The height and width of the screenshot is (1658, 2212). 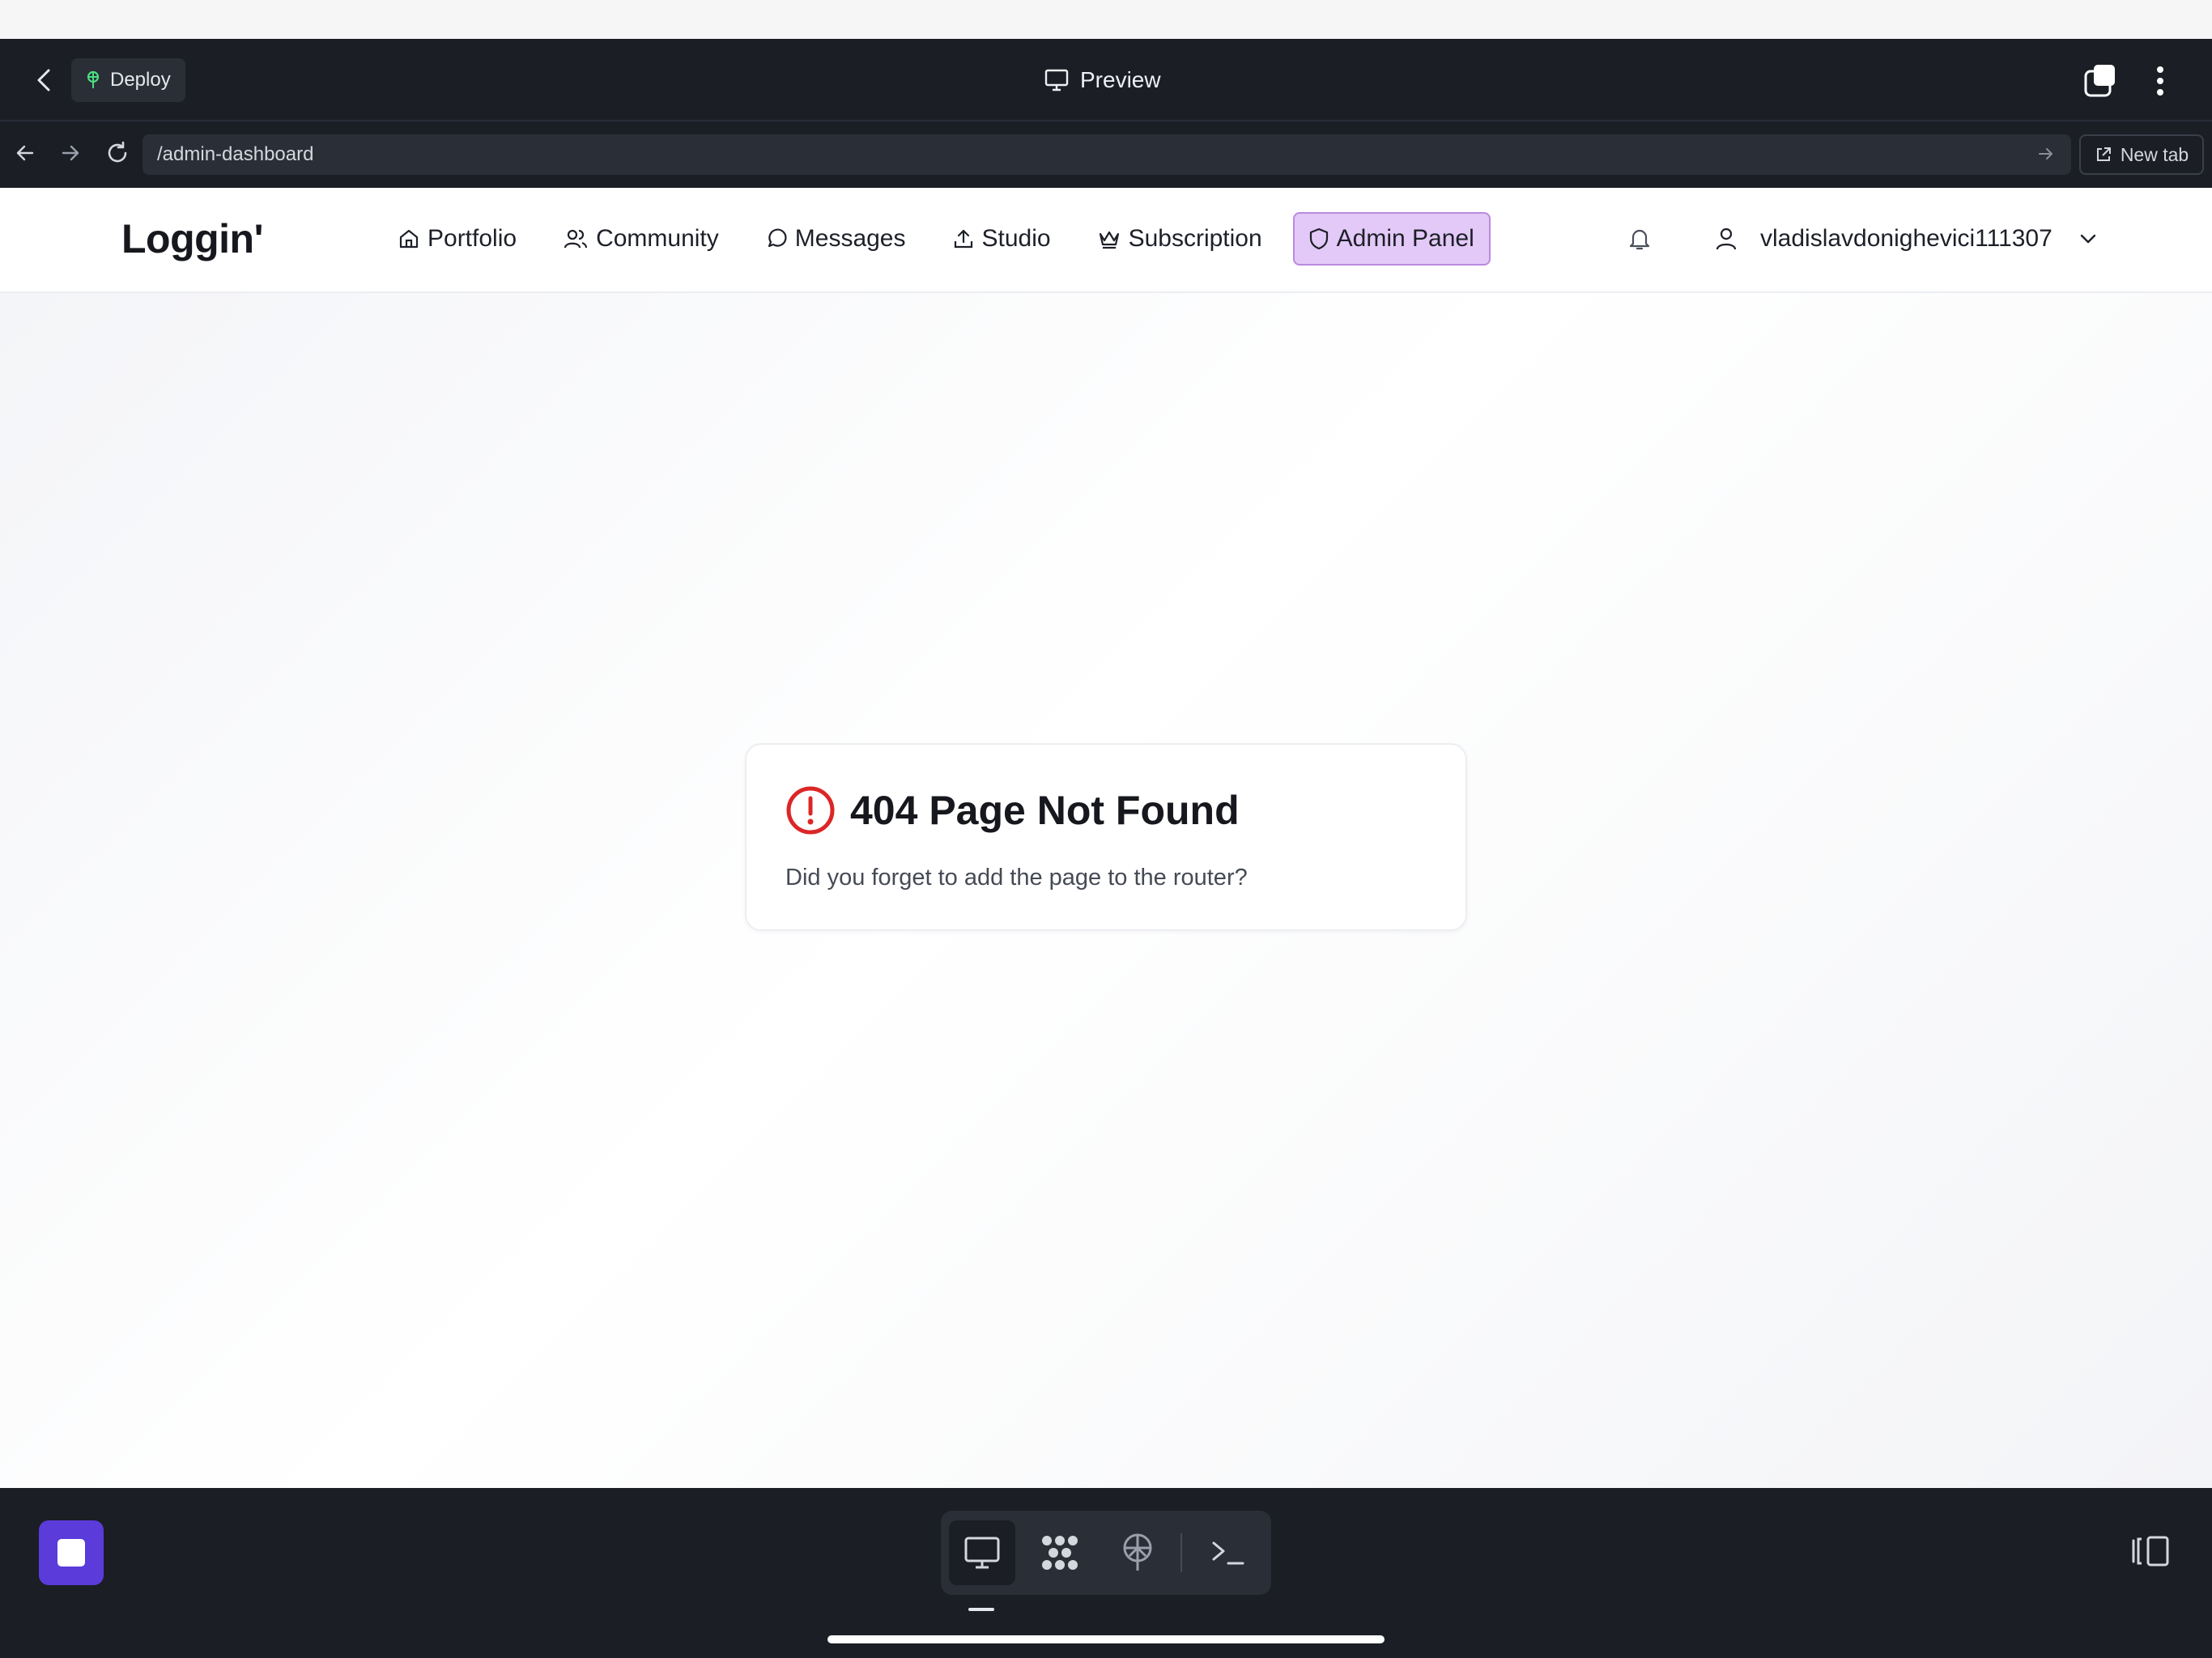 I want to click on browser-forward-button, so click(x=71, y=153).